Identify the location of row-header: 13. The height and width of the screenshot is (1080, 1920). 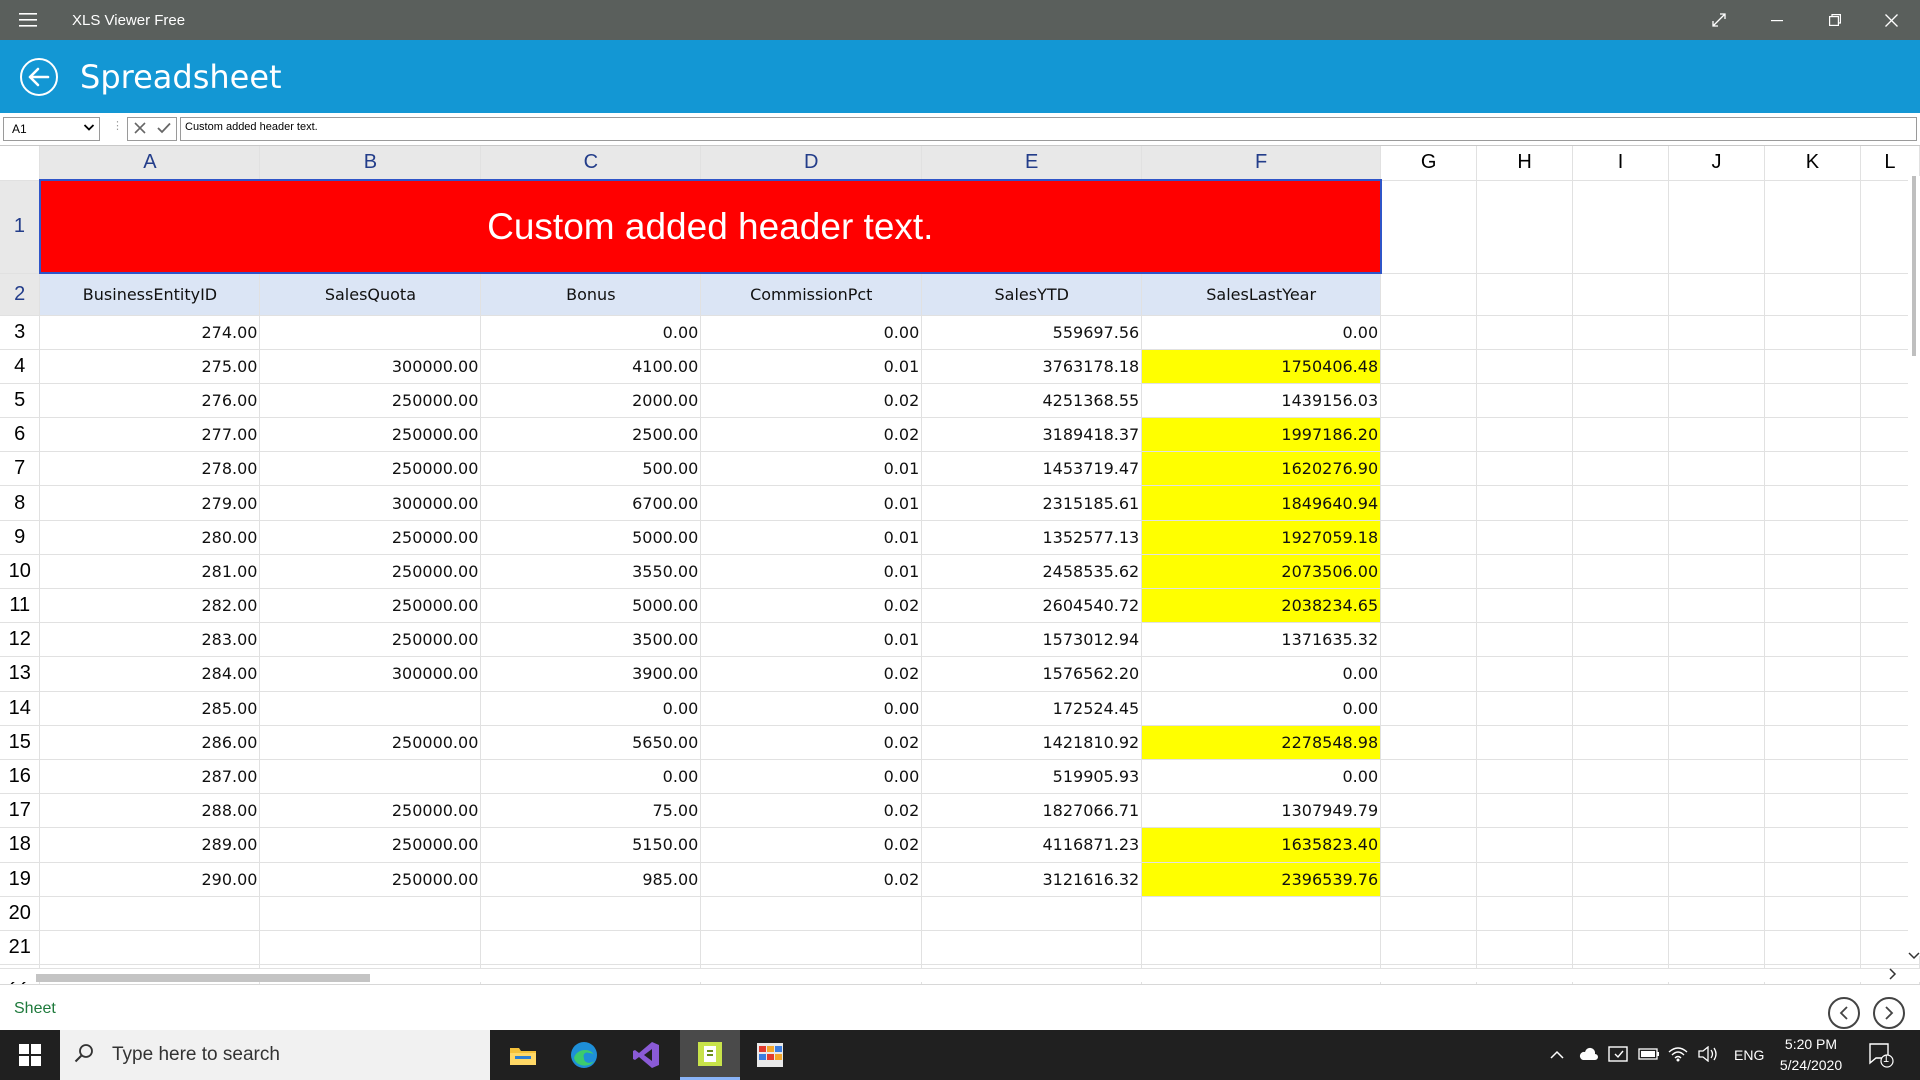
(20, 674).